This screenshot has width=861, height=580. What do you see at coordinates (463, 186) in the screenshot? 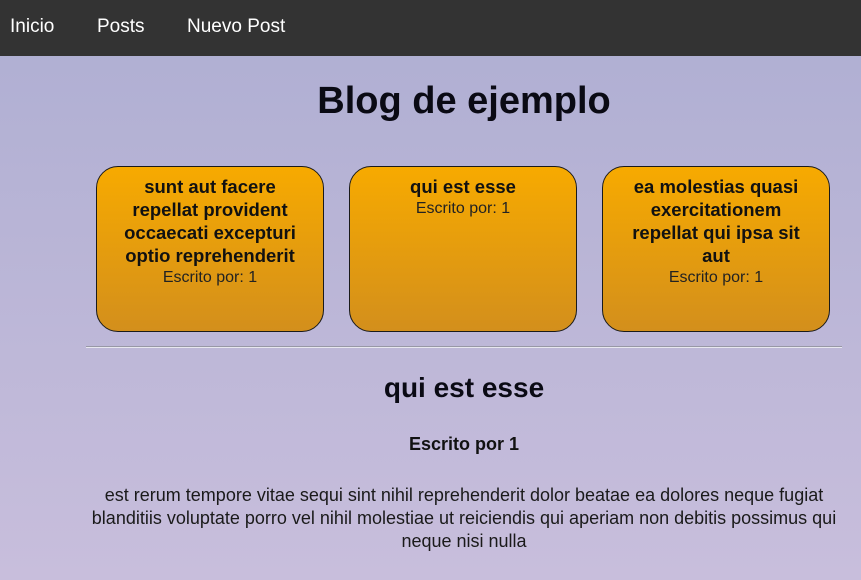
I see `post-card-title: qui est esse` at bounding box center [463, 186].